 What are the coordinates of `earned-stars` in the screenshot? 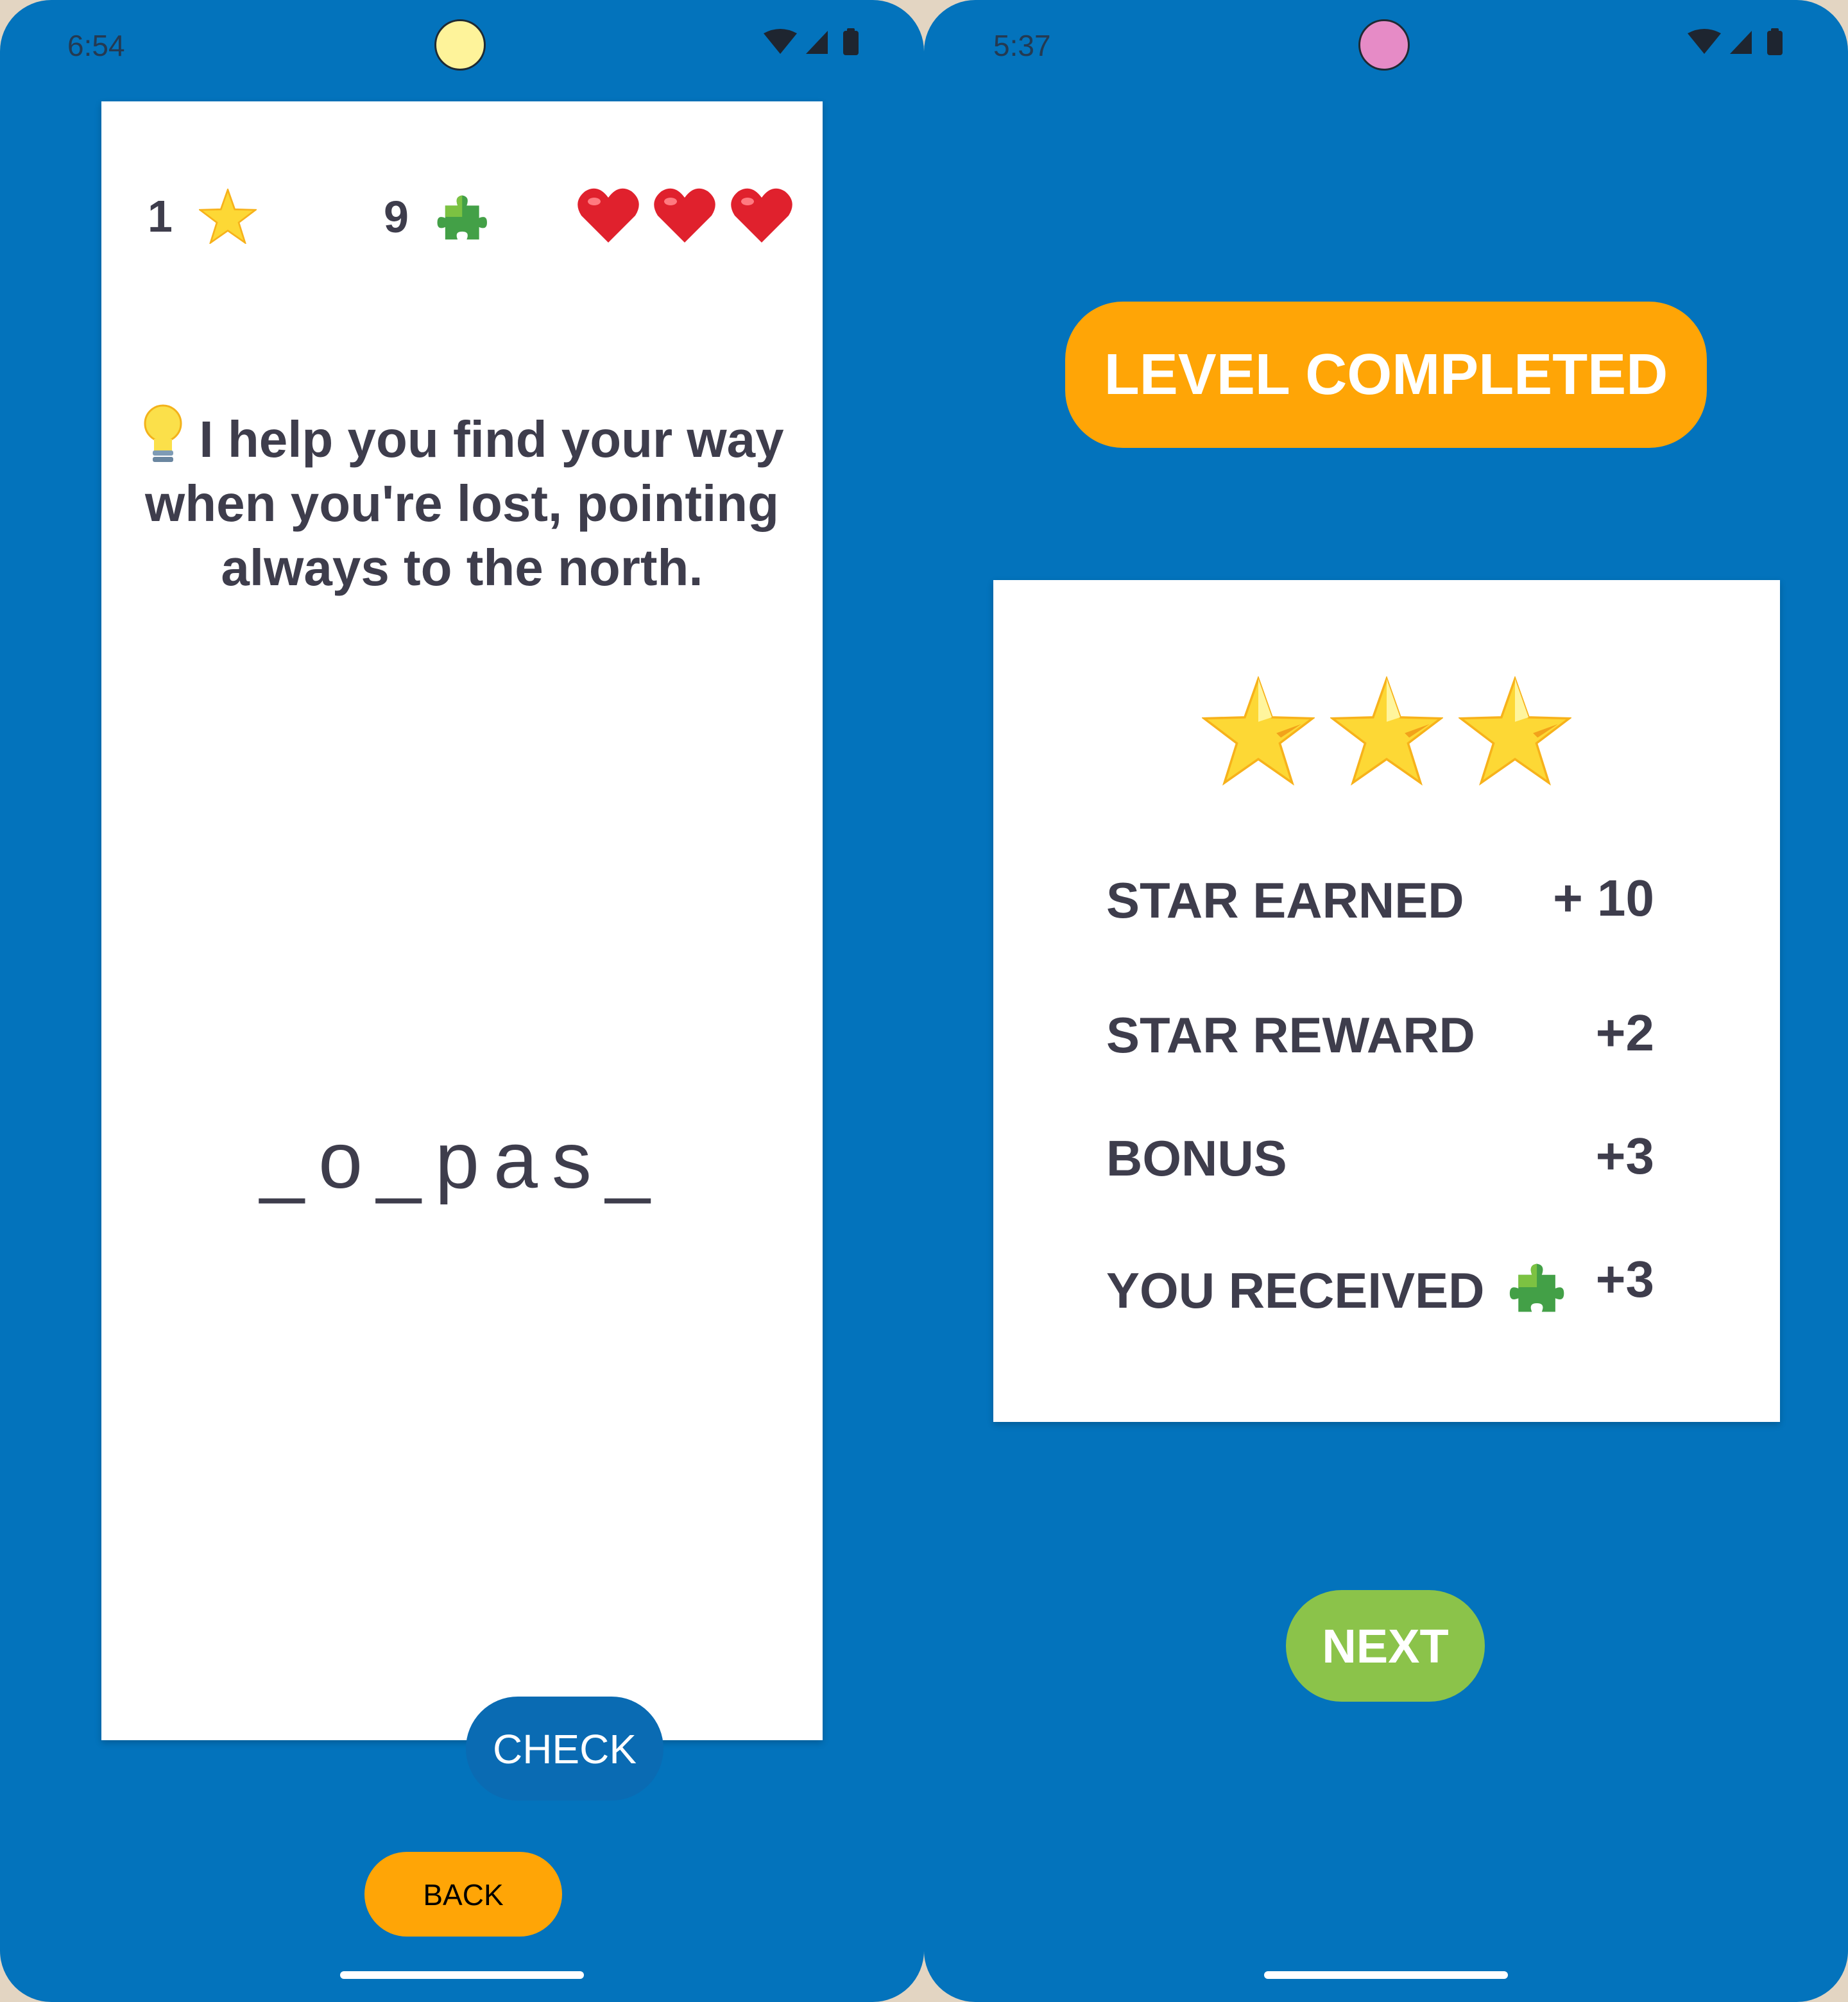 It's located at (1387, 732).